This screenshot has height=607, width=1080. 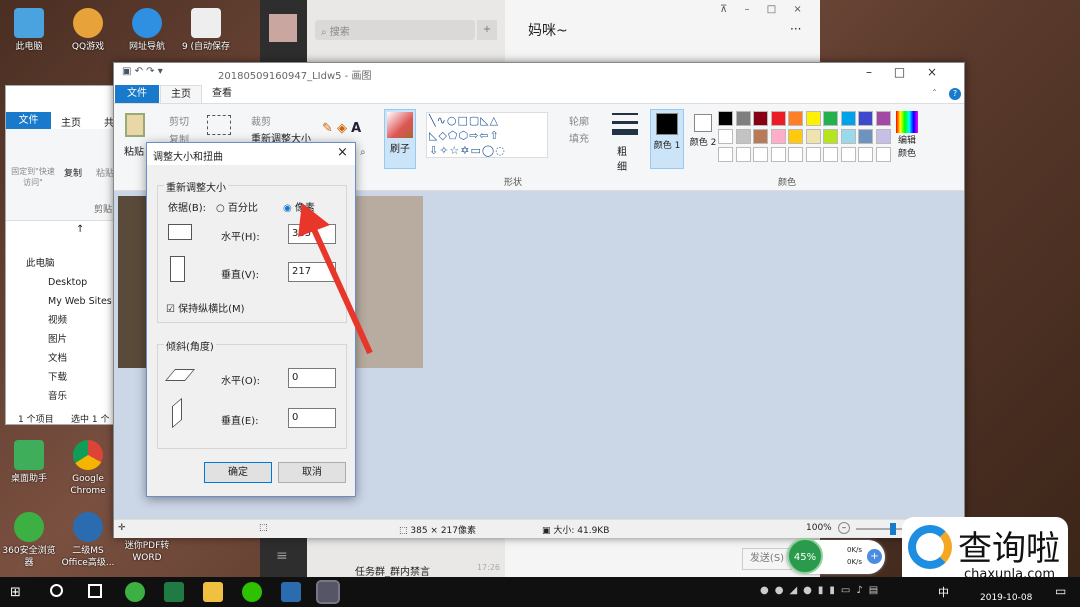 What do you see at coordinates (206, 30) in the screenshot?
I see `desktop-icon-excel-file: 9 (自动保存` at bounding box center [206, 30].